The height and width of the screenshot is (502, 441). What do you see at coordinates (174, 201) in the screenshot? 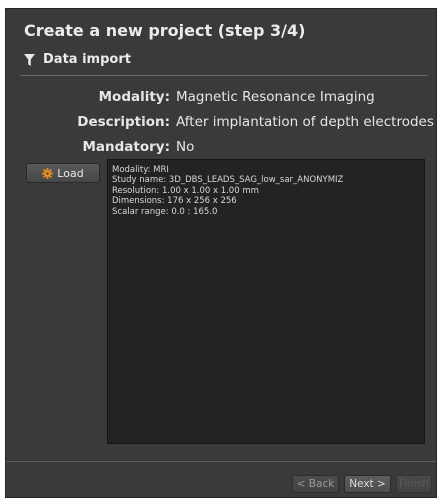
I see `output-line: Dimensions: 176 x 256 x 256` at bounding box center [174, 201].